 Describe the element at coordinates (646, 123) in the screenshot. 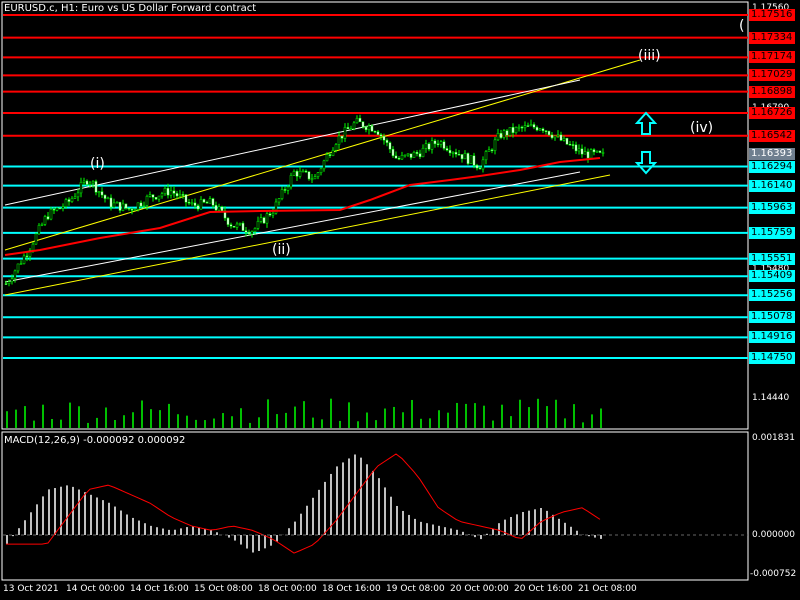

I see `arrow-up-icon` at that location.